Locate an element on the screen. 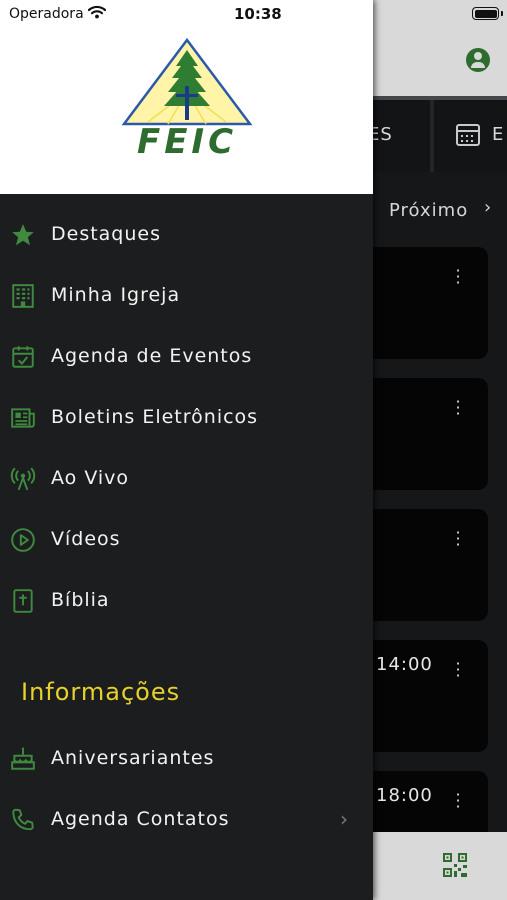 This screenshot has width=507, height=900. tab-events-label: E is located at coordinates (498, 134).